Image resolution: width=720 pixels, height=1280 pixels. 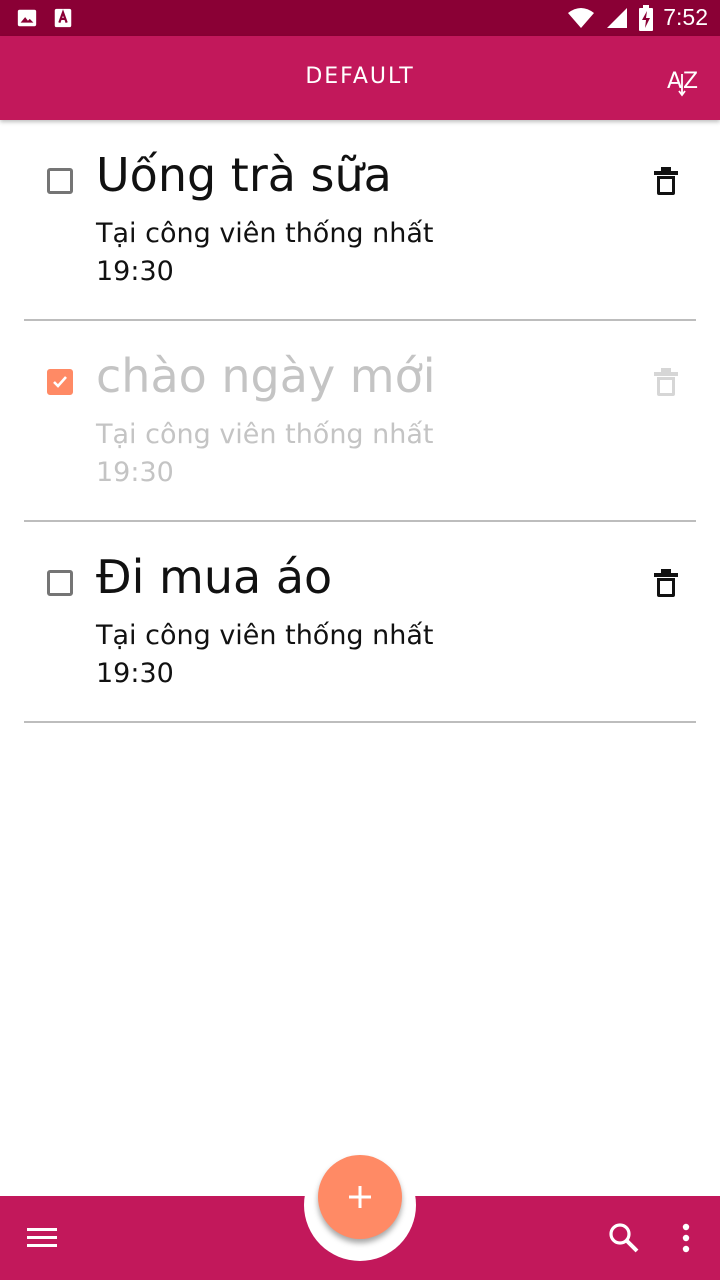 I want to click on svg-text: Z, so click(x=690, y=81).